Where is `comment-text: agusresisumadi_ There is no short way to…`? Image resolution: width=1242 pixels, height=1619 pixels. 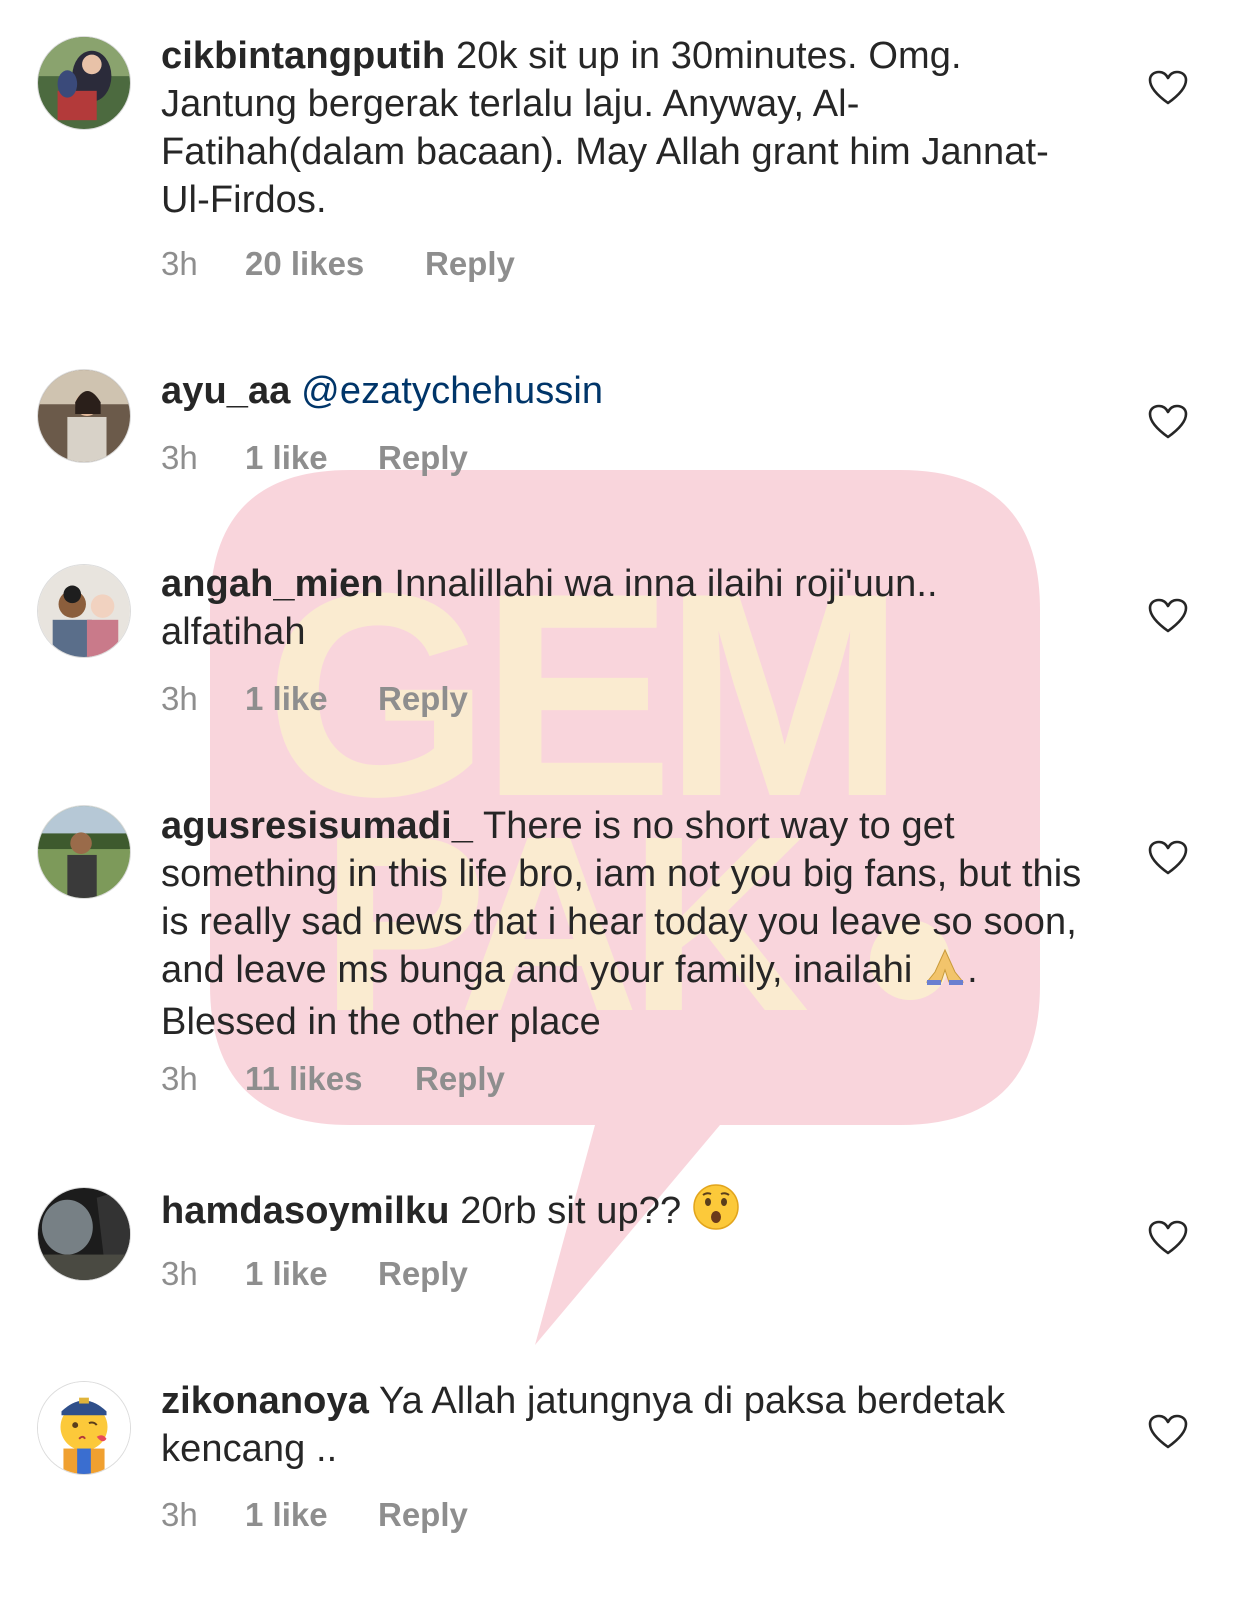
comment-text: agusresisumadi_ There is no short way to… is located at coordinates (626, 924).